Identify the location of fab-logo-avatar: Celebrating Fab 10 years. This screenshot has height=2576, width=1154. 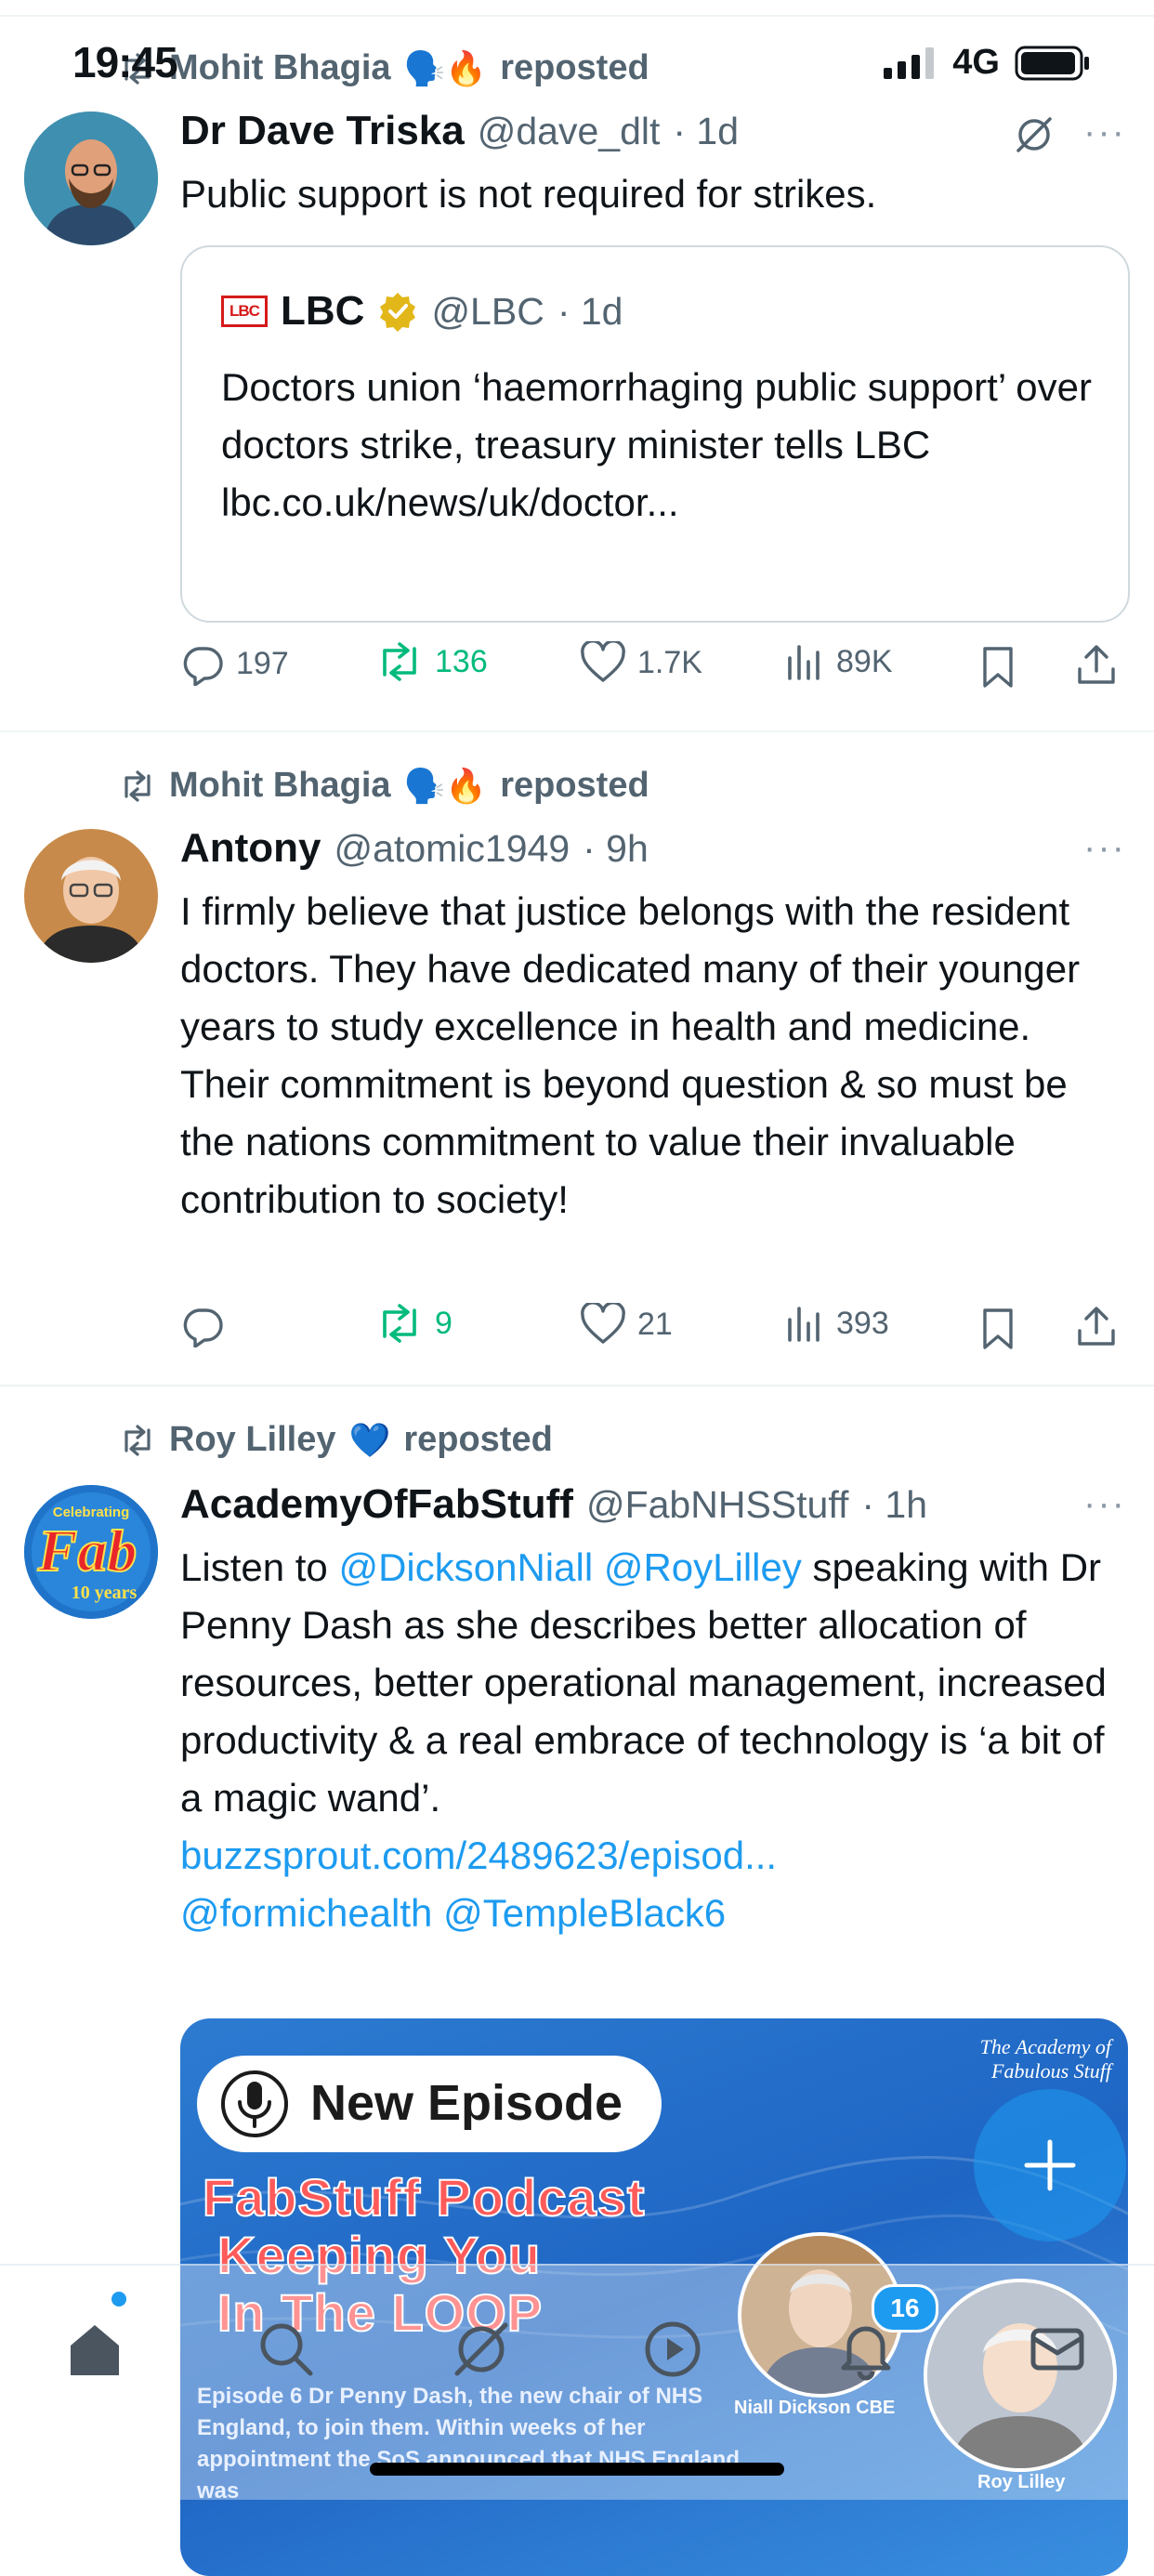
(91, 1552).